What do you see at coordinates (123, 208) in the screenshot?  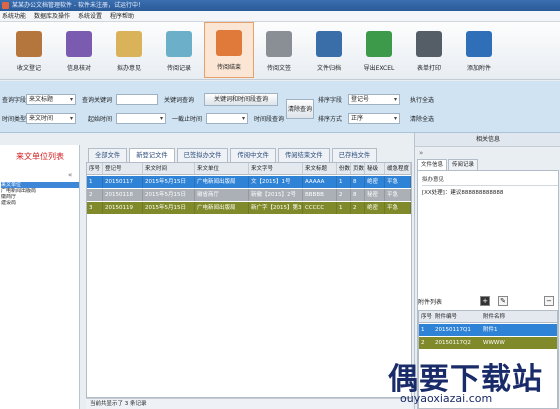 I see `table-cell: 20150119` at bounding box center [123, 208].